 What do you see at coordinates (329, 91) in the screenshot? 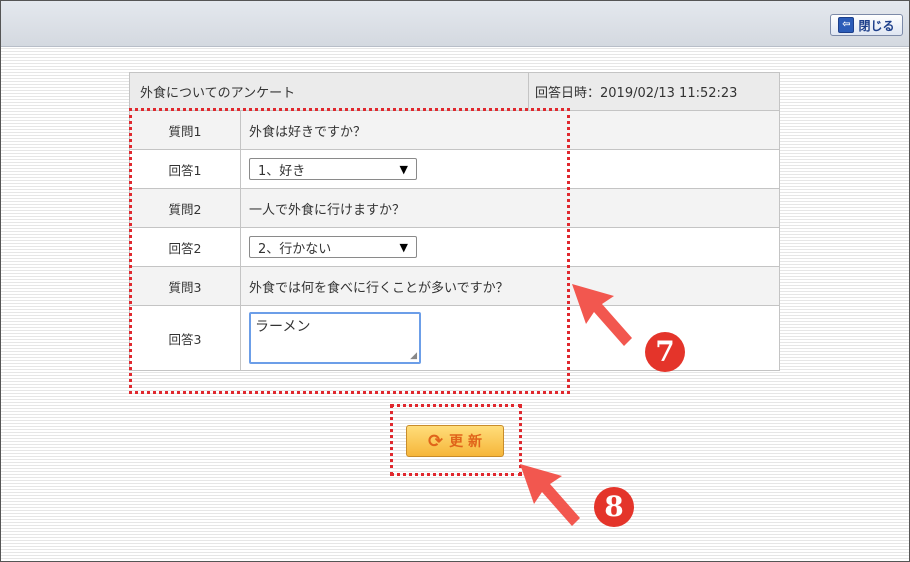
I see `survey-title: 外食についてのアンケート` at bounding box center [329, 91].